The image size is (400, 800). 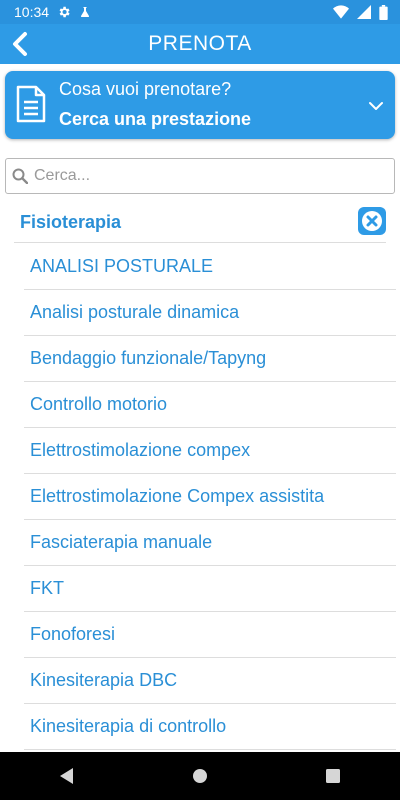 I want to click on category-title: Fisioterapia, so click(x=71, y=222).